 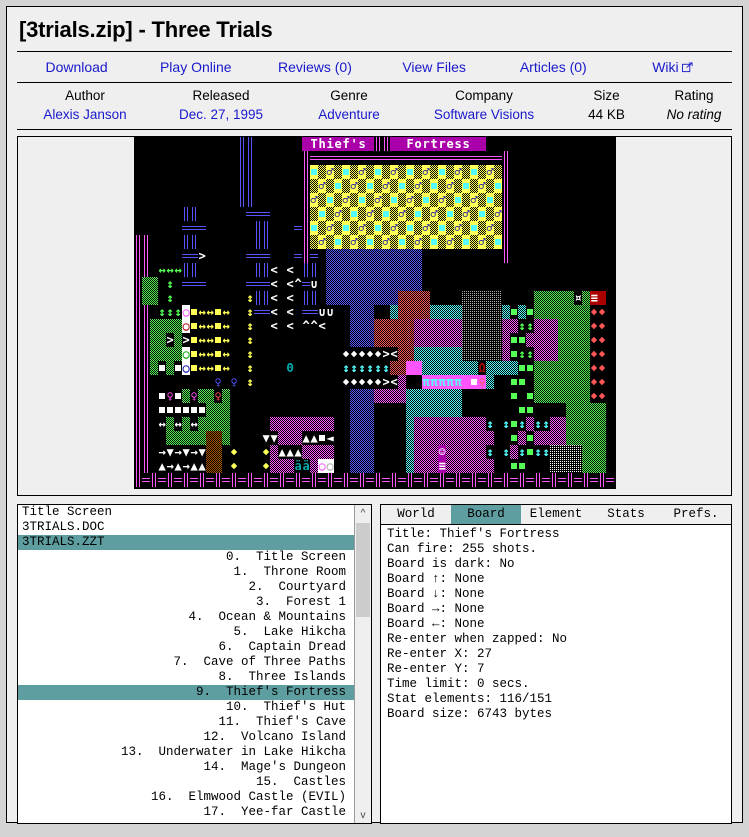 I want to click on meta-key-label: Company, so click(x=484, y=95).